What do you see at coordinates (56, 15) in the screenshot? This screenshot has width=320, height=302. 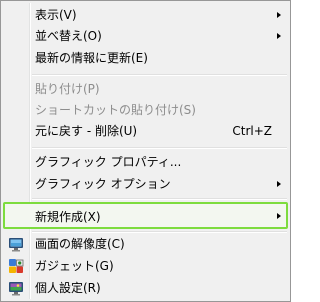 I see `menu-item-view-label: 表示(V)` at bounding box center [56, 15].